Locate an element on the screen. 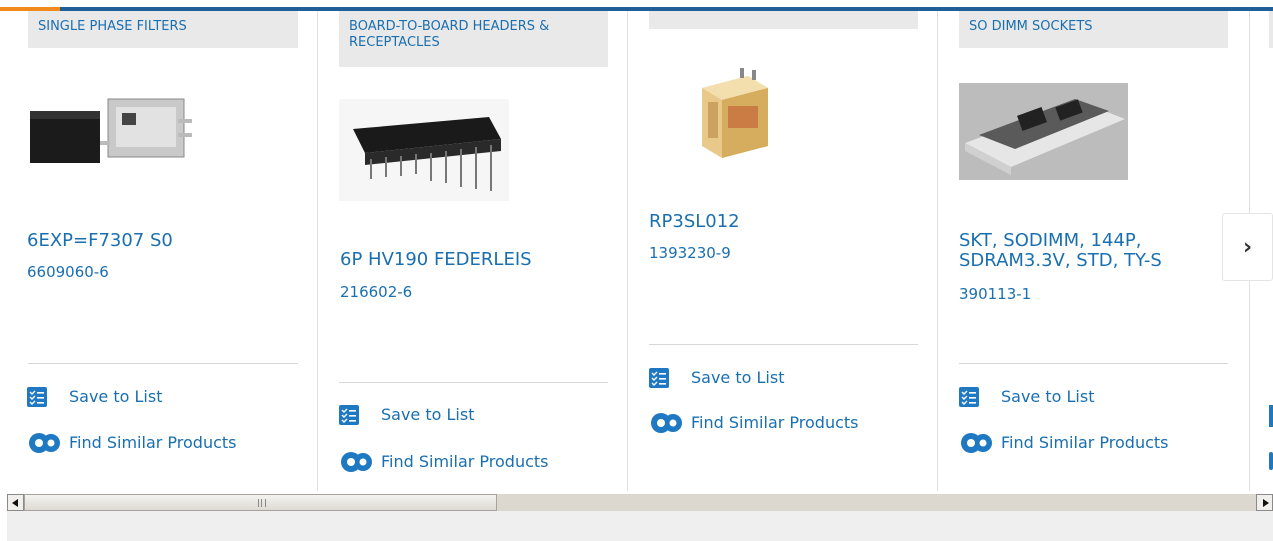 The width and height of the screenshot is (1273, 541). scroll-right-button is located at coordinates (1264, 502).